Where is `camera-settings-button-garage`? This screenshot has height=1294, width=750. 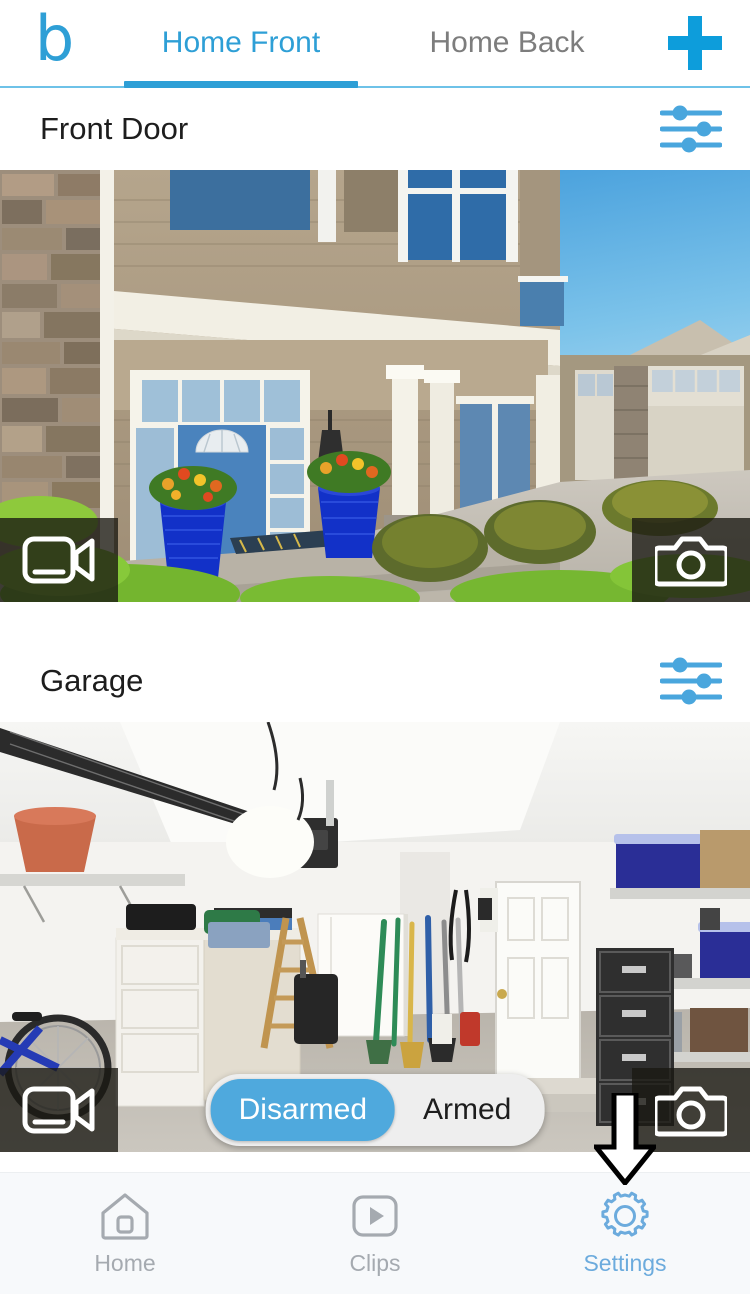 camera-settings-button-garage is located at coordinates (691, 681).